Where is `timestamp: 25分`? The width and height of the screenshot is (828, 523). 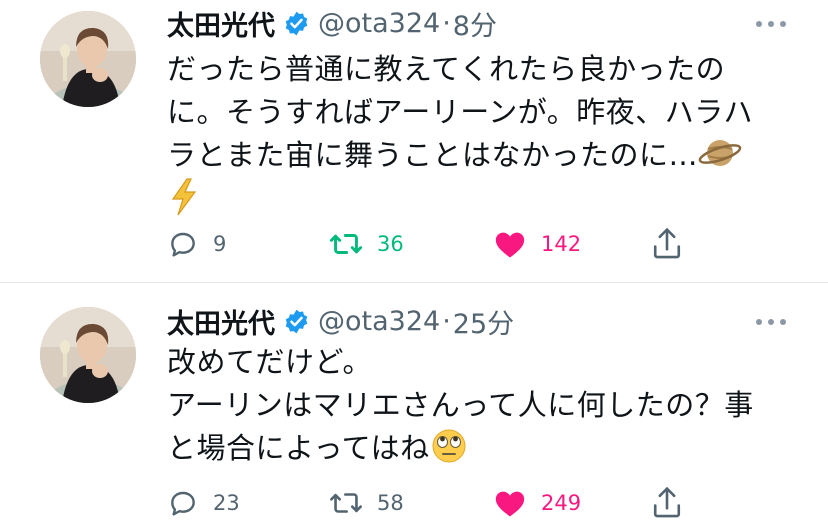
timestamp: 25分 is located at coordinates (483, 321).